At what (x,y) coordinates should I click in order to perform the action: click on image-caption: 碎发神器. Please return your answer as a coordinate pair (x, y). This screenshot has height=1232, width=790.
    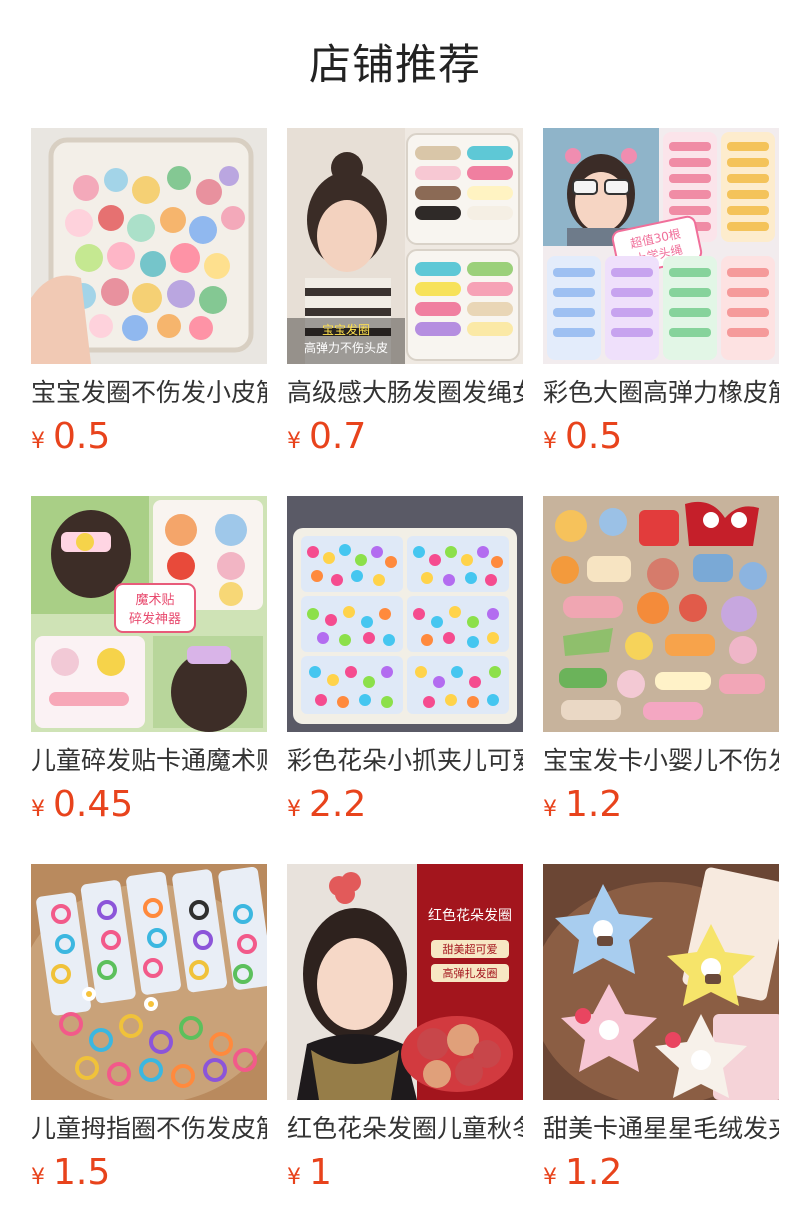
    Looking at the image, I should click on (155, 619).